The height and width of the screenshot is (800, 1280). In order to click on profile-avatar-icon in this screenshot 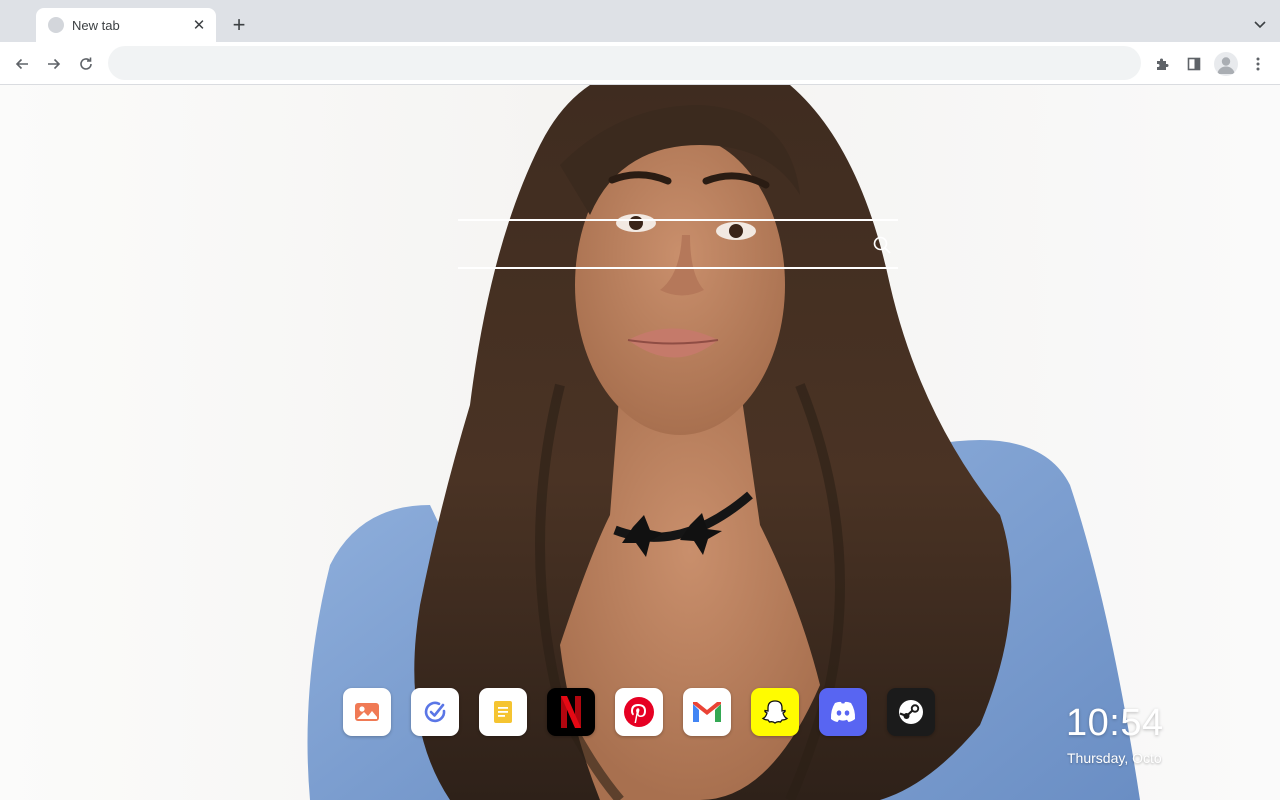, I will do `click(1226, 64)`.